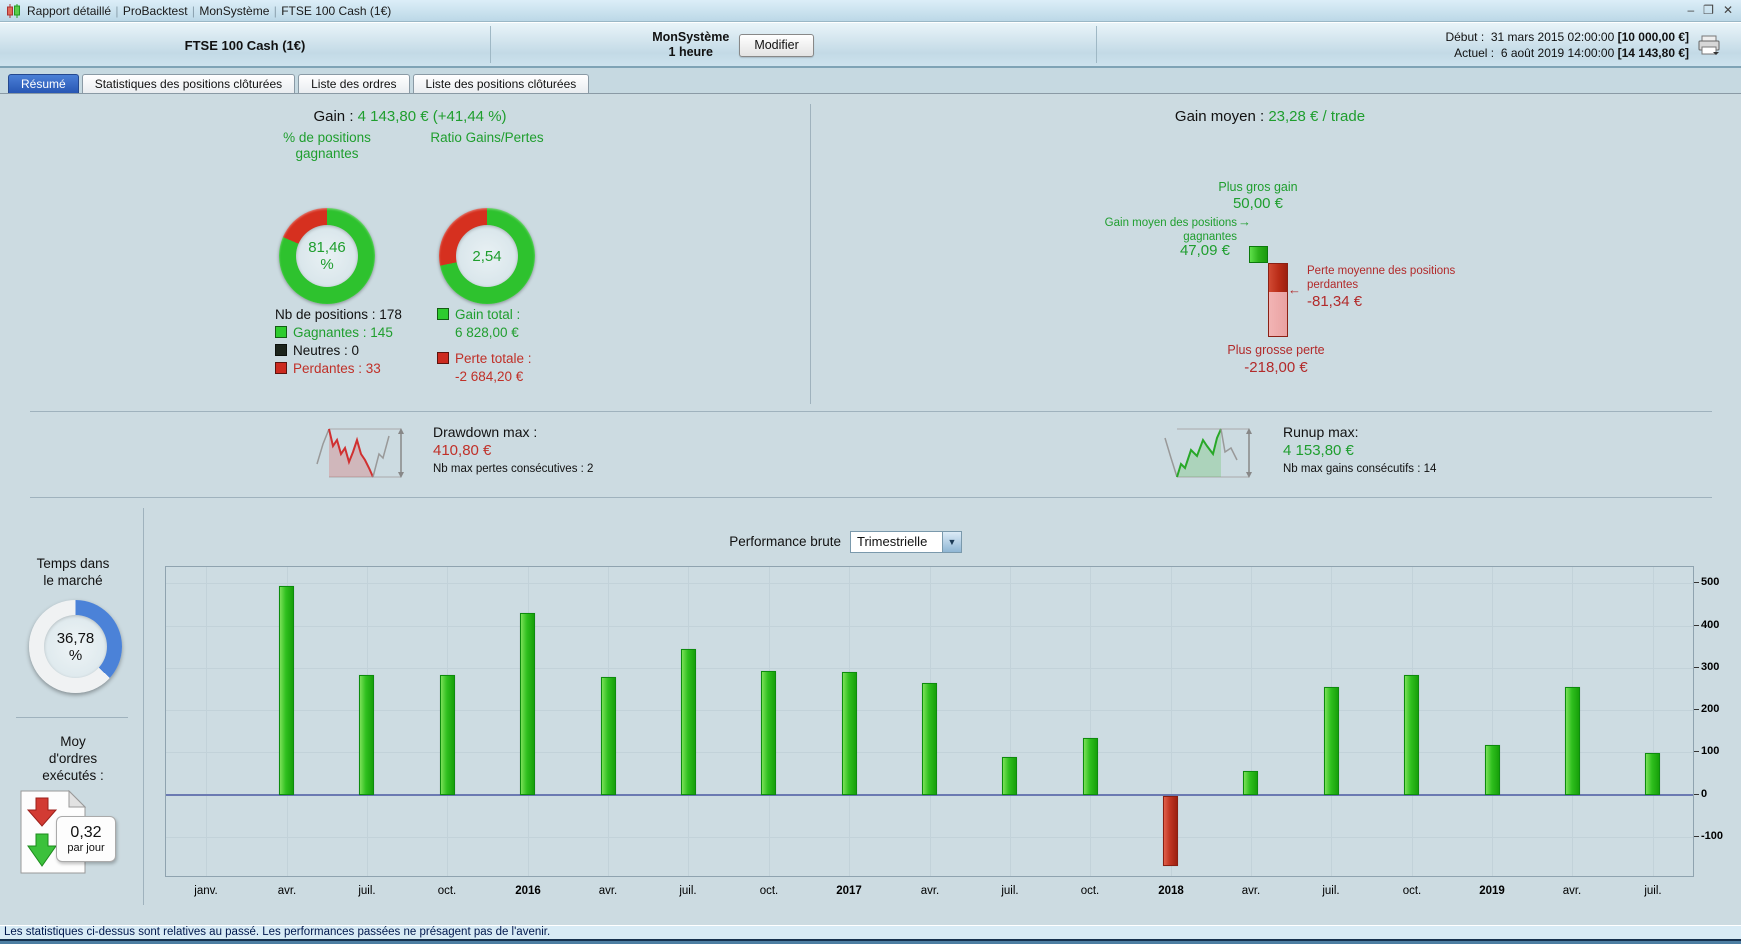 The image size is (1741, 944). Describe the element at coordinates (1278, 278) in the screenshot. I see `avg-loss-segment` at that location.